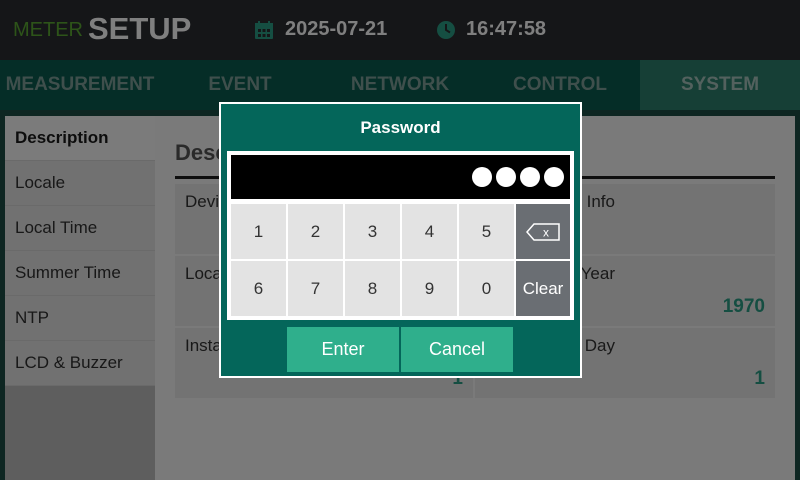 The image size is (800, 480). Describe the element at coordinates (315, 231) in the screenshot. I see `key-2: 2` at that location.